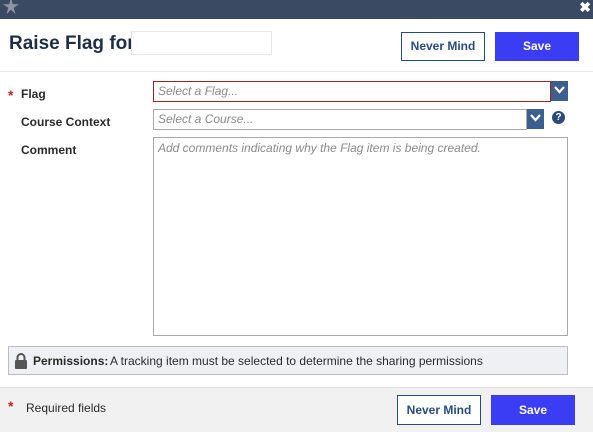 The width and height of the screenshot is (593, 432). Describe the element at coordinates (296, 9) in the screenshot. I see `window-titlebar: ✖` at that location.